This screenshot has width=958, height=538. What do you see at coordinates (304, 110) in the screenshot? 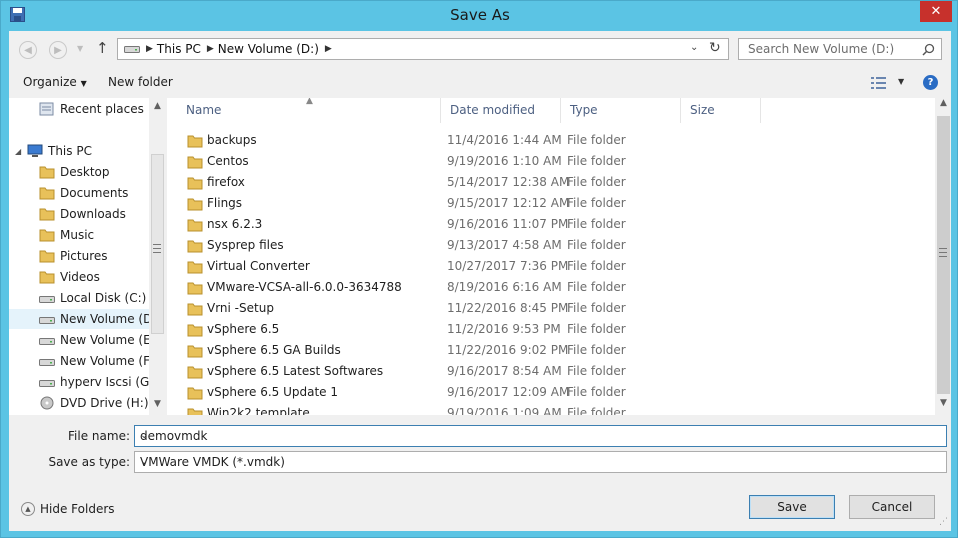
I see `column-header-name: Name` at bounding box center [304, 110].